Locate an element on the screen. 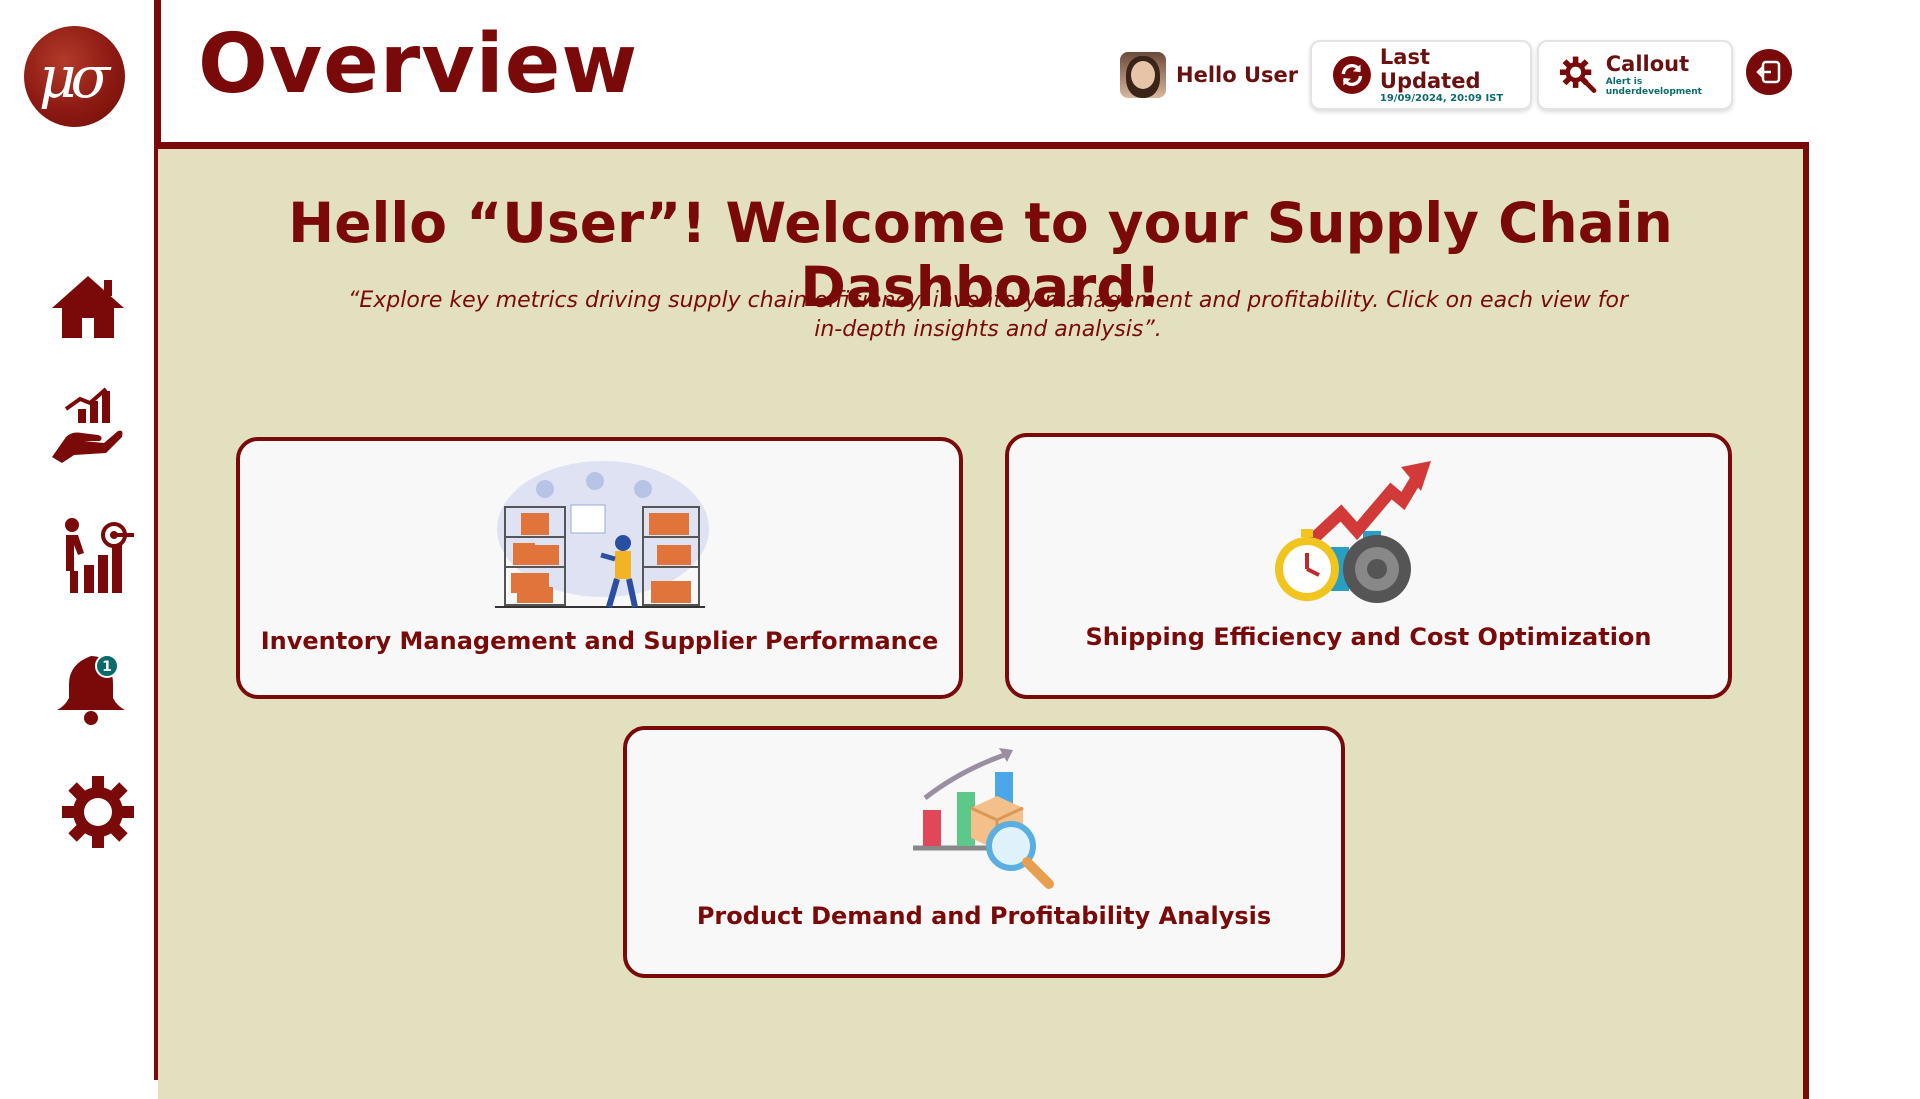  callout-card: Callout Alert is underdevelopment is located at coordinates (1635, 75).